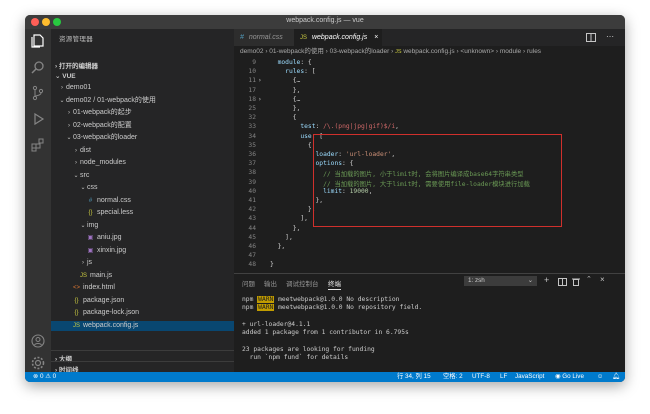 This screenshot has width=650, height=414. I want to click on line-number: 47, so click(252, 256).